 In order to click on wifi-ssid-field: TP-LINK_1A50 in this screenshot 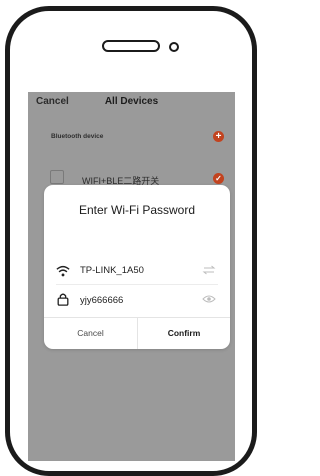, I will do `click(112, 270)`.